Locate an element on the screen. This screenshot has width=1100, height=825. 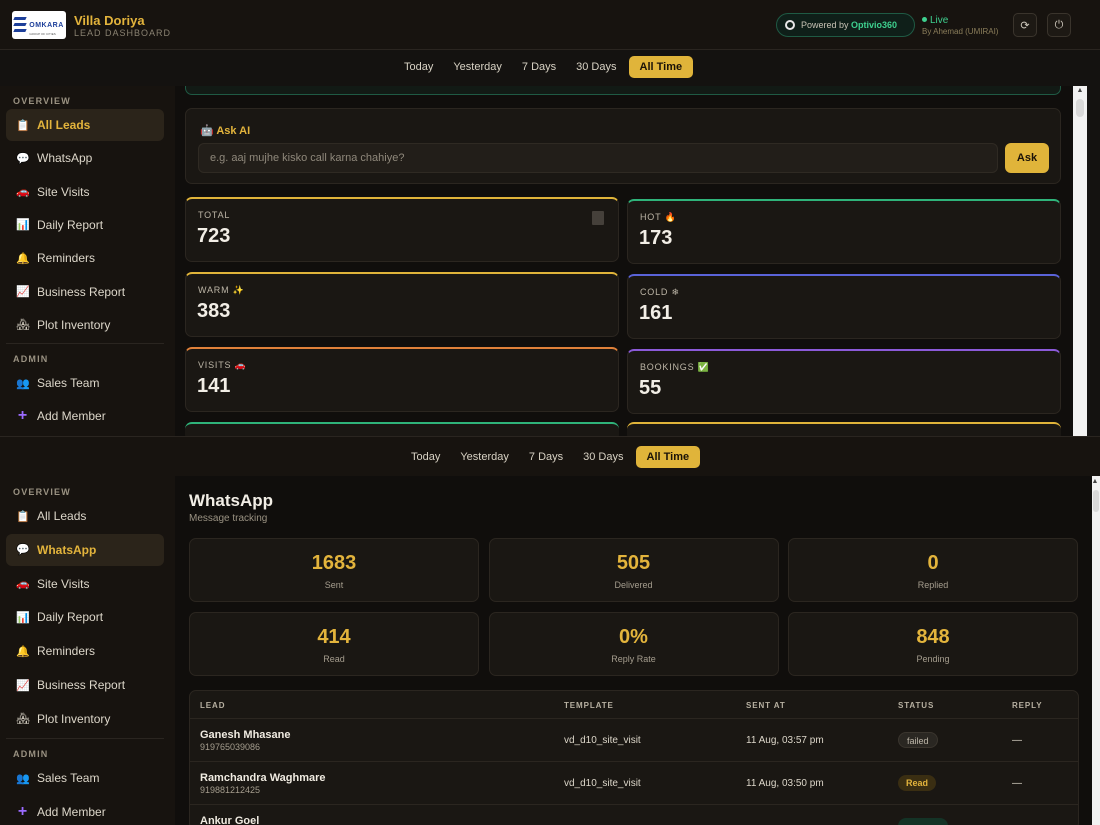
brand-title: Villa Doriya is located at coordinates (109, 20).